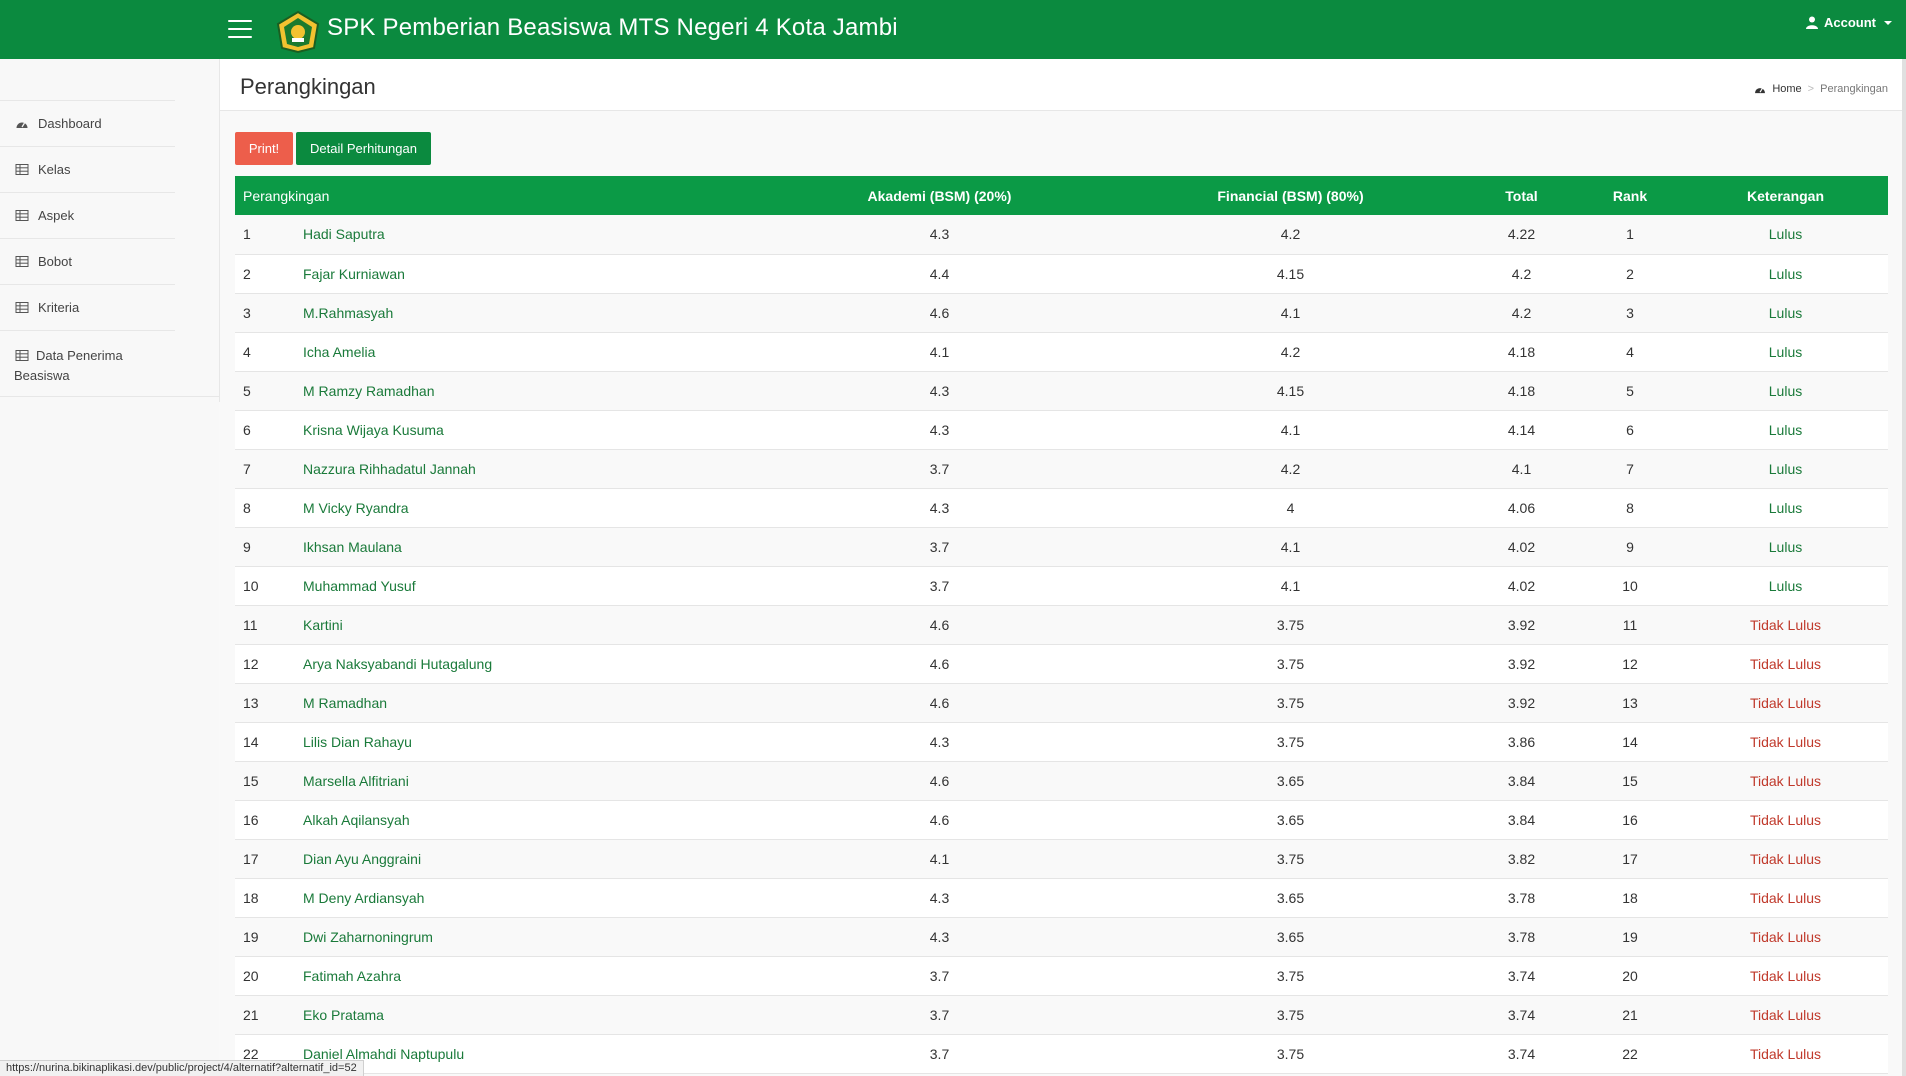 This screenshot has height=1076, width=1906. What do you see at coordinates (1290, 781) in the screenshot?
I see `financial-value: 3.65` at bounding box center [1290, 781].